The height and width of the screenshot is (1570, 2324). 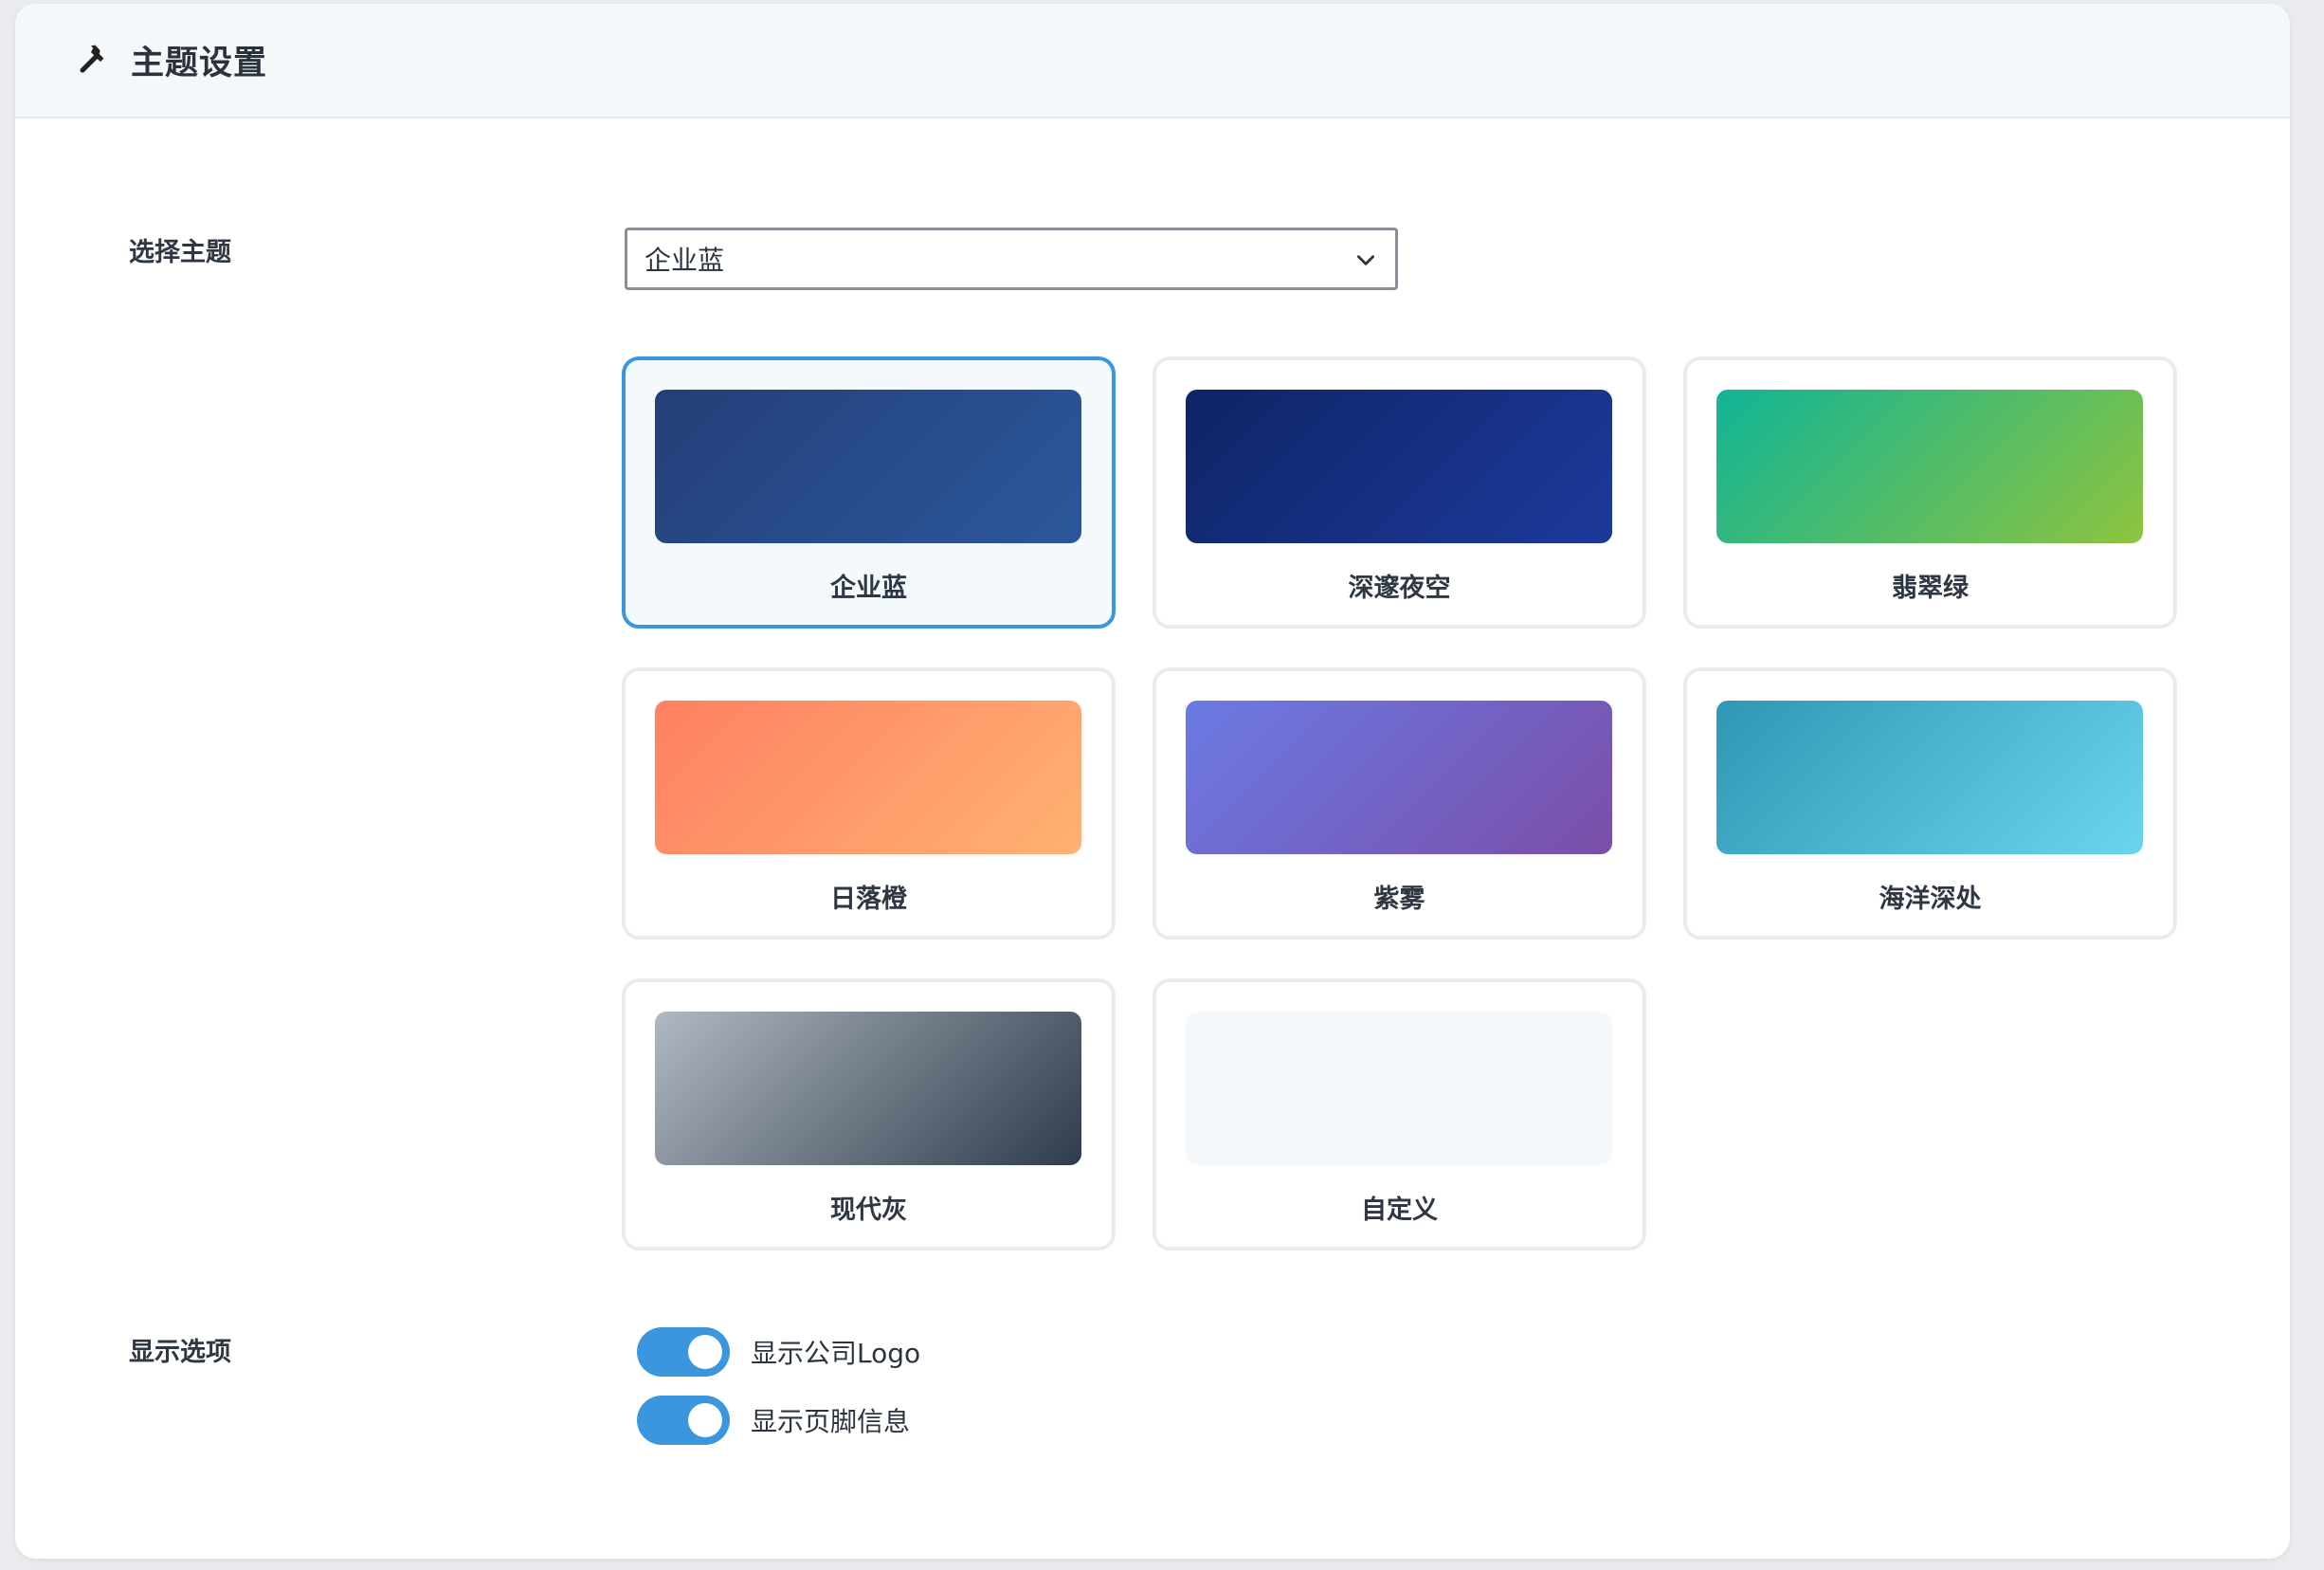 What do you see at coordinates (1365, 259) in the screenshot?
I see `chevron-down-icon` at bounding box center [1365, 259].